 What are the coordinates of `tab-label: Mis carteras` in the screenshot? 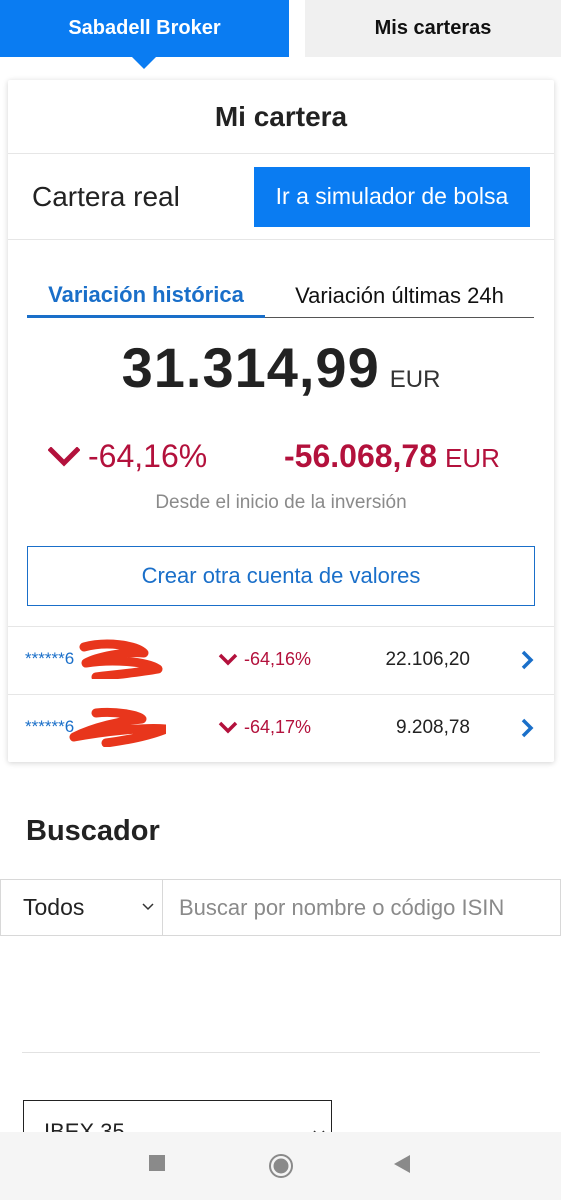 It's located at (433, 28).